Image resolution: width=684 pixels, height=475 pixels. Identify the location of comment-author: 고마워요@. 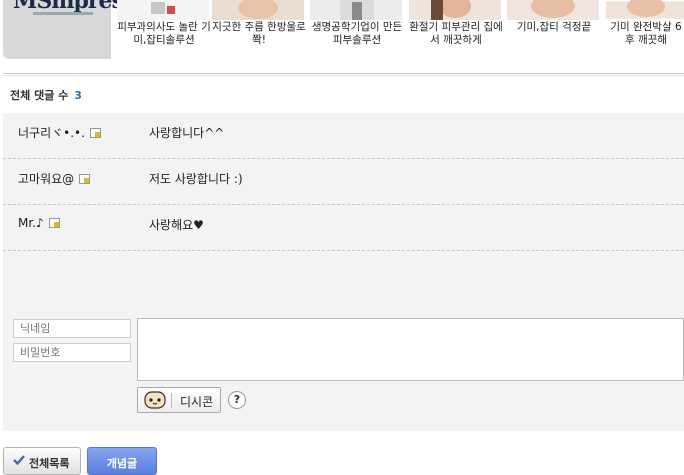
(54, 178).